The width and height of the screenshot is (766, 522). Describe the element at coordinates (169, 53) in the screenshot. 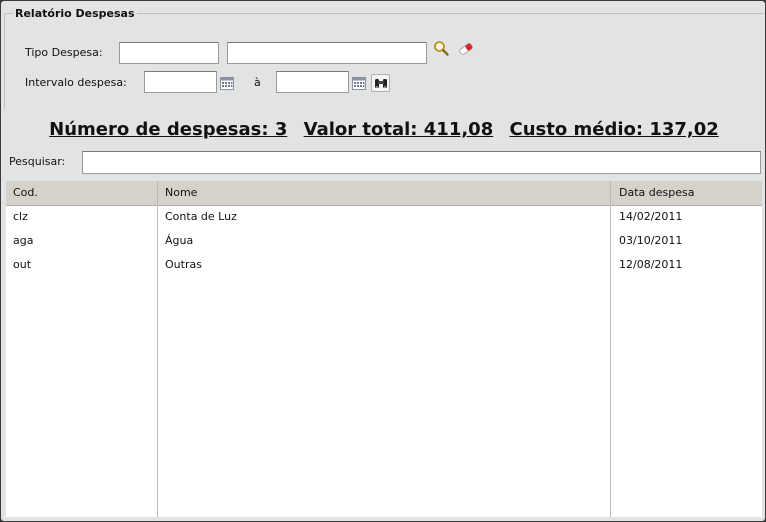

I see `tipo-despesa-code-input` at that location.